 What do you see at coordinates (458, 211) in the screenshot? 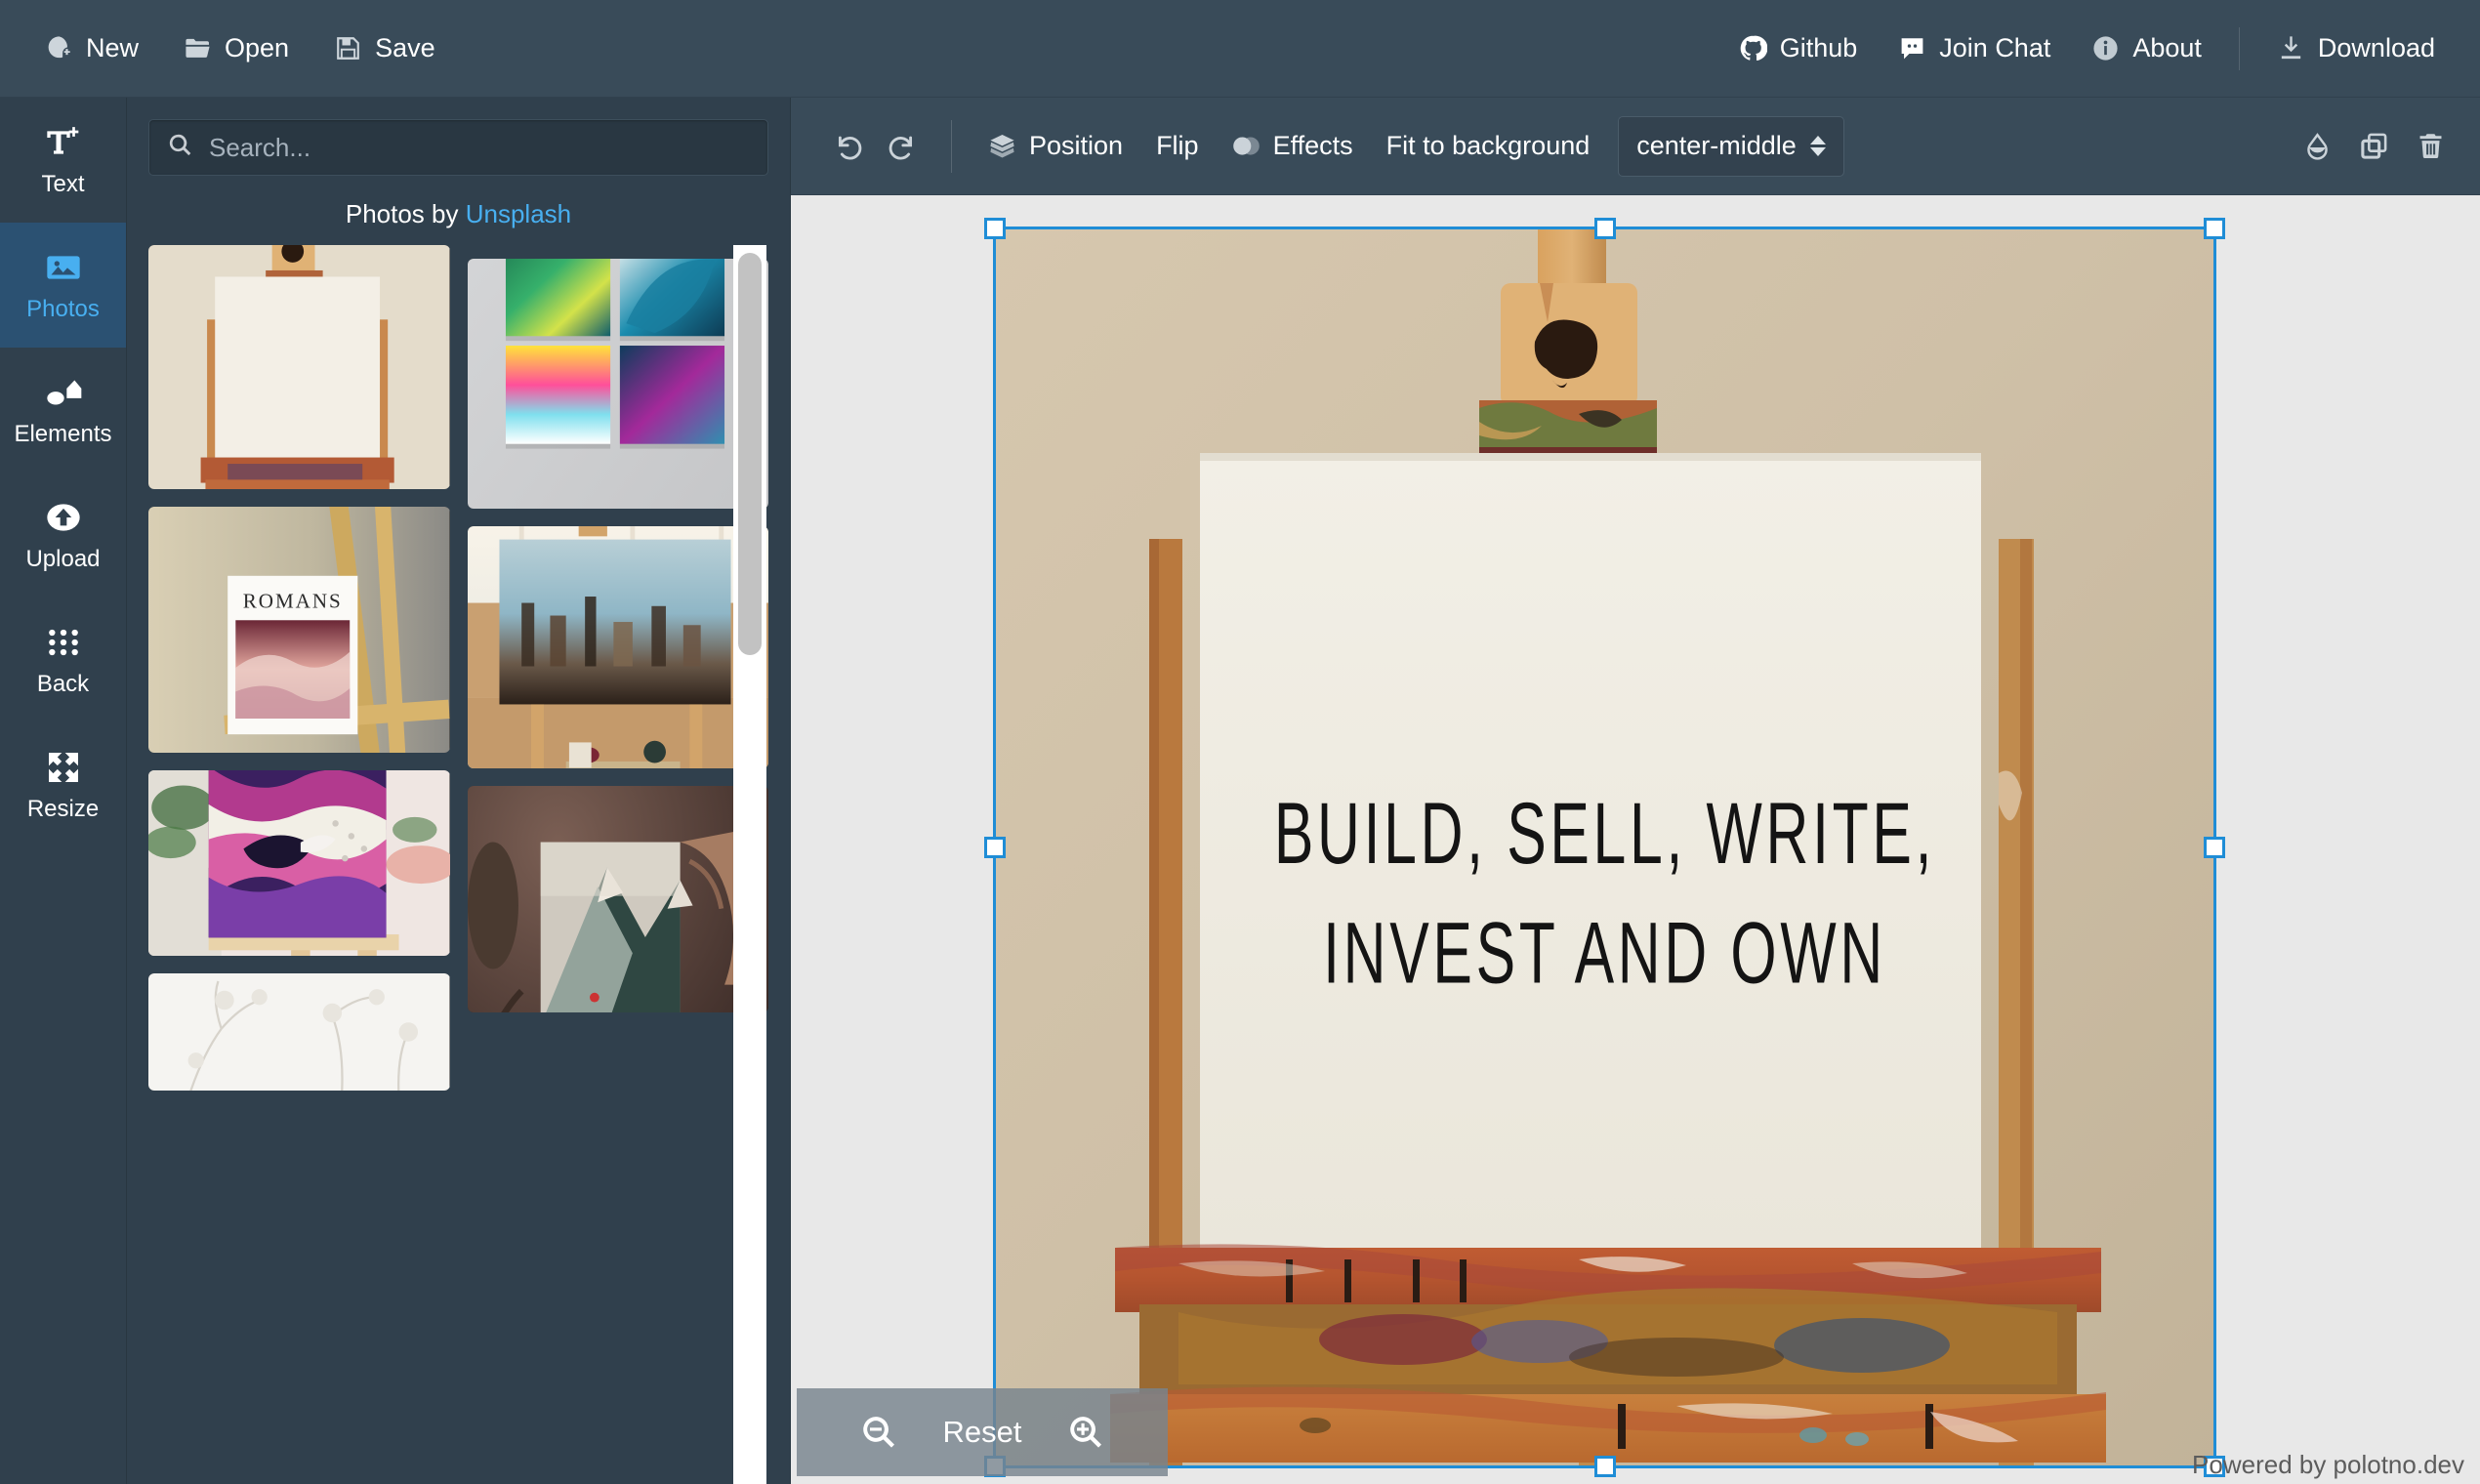
I see `unsplash-credit: Photos by Unsplash` at bounding box center [458, 211].